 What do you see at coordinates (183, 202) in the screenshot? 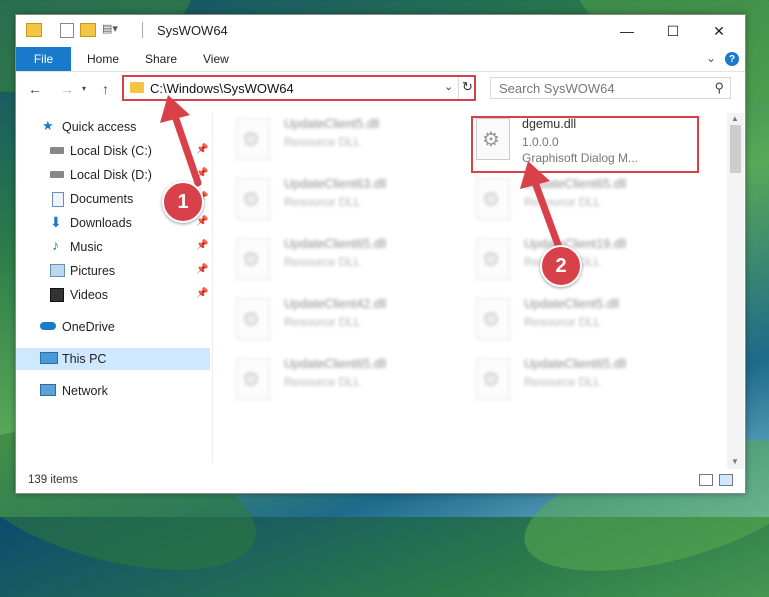
I see `annotation-badge-1: 1` at bounding box center [183, 202].